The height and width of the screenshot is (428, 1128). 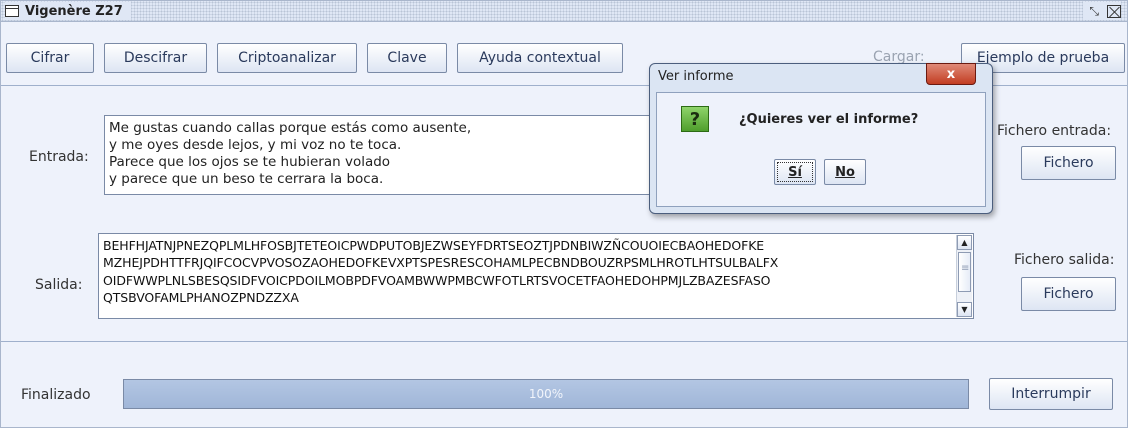 I want to click on dialog-body: ? ¿Quieres ver el informe? Sí No, so click(x=821, y=149).